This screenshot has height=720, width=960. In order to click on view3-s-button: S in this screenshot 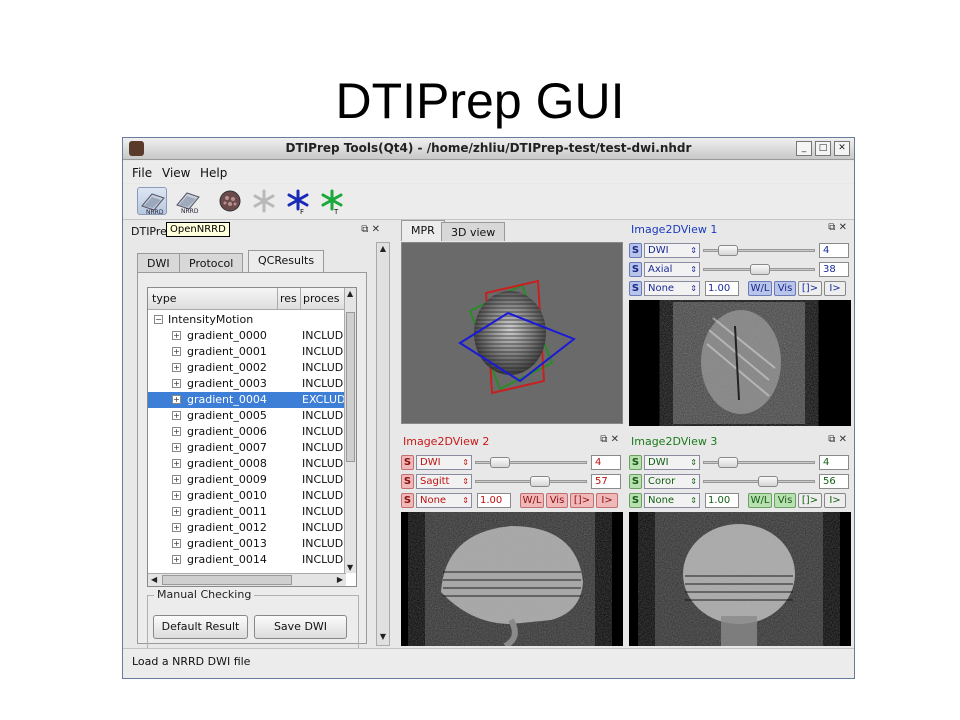, I will do `click(635, 462)`.